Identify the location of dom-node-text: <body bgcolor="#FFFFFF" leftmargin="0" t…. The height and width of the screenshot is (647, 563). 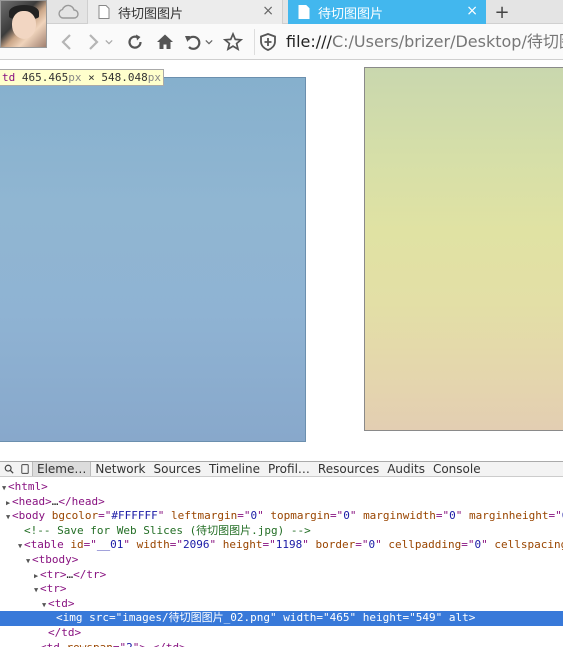
(287, 516).